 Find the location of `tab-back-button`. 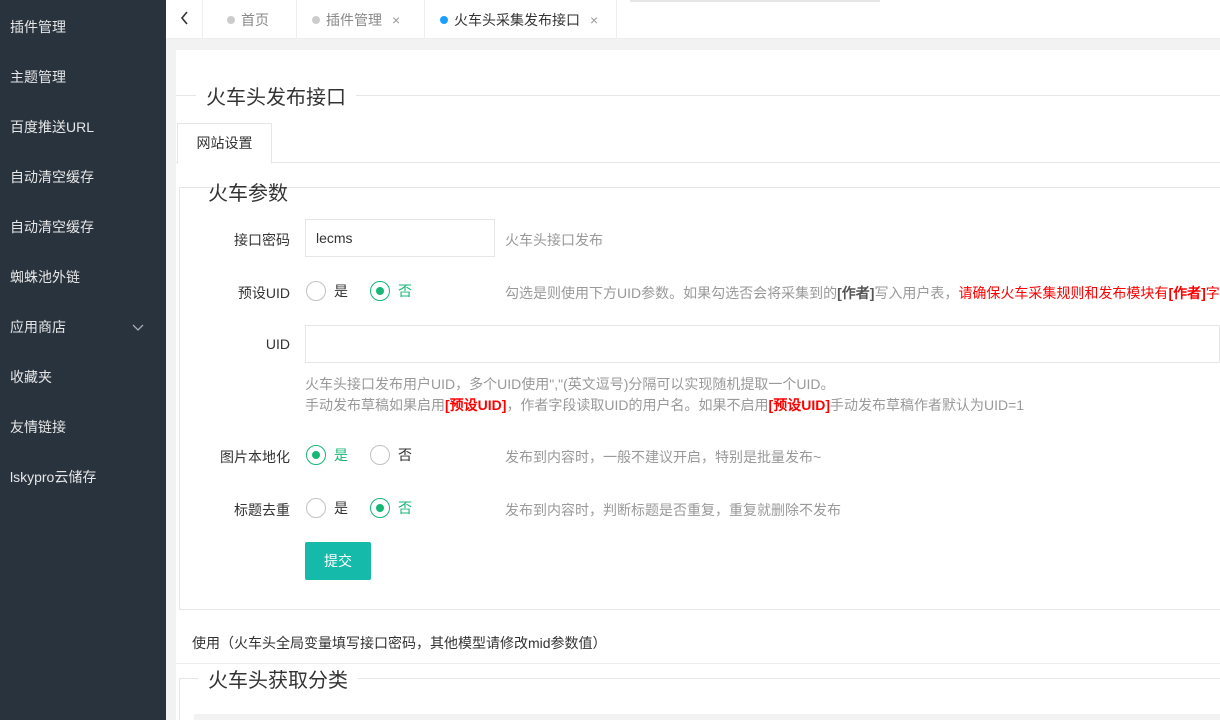

tab-back-button is located at coordinates (184, 19).